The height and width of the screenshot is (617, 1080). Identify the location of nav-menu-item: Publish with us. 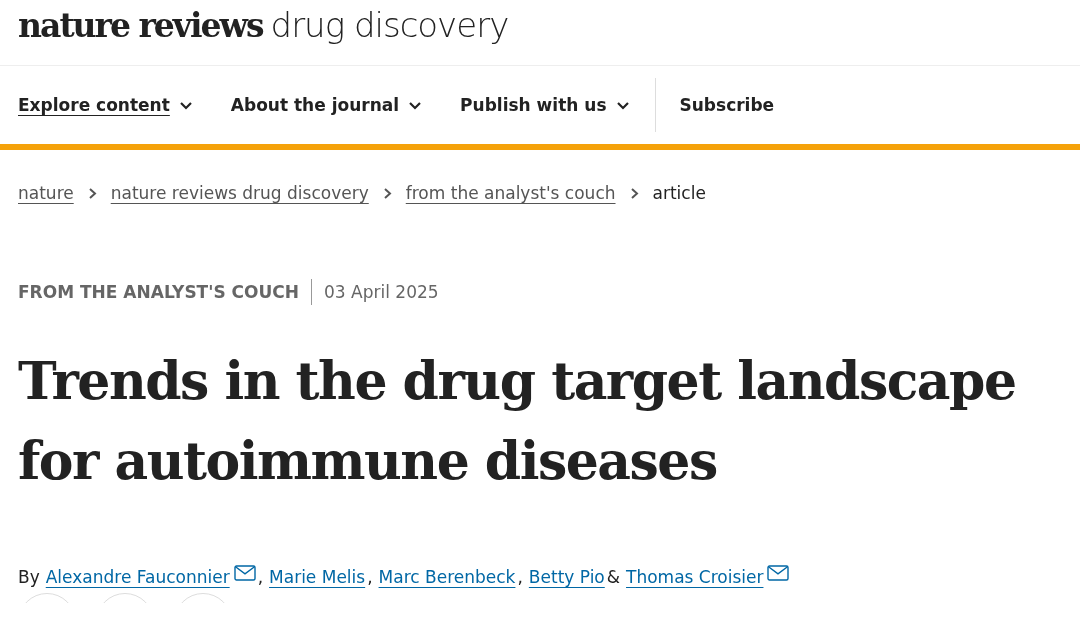
(545, 105).